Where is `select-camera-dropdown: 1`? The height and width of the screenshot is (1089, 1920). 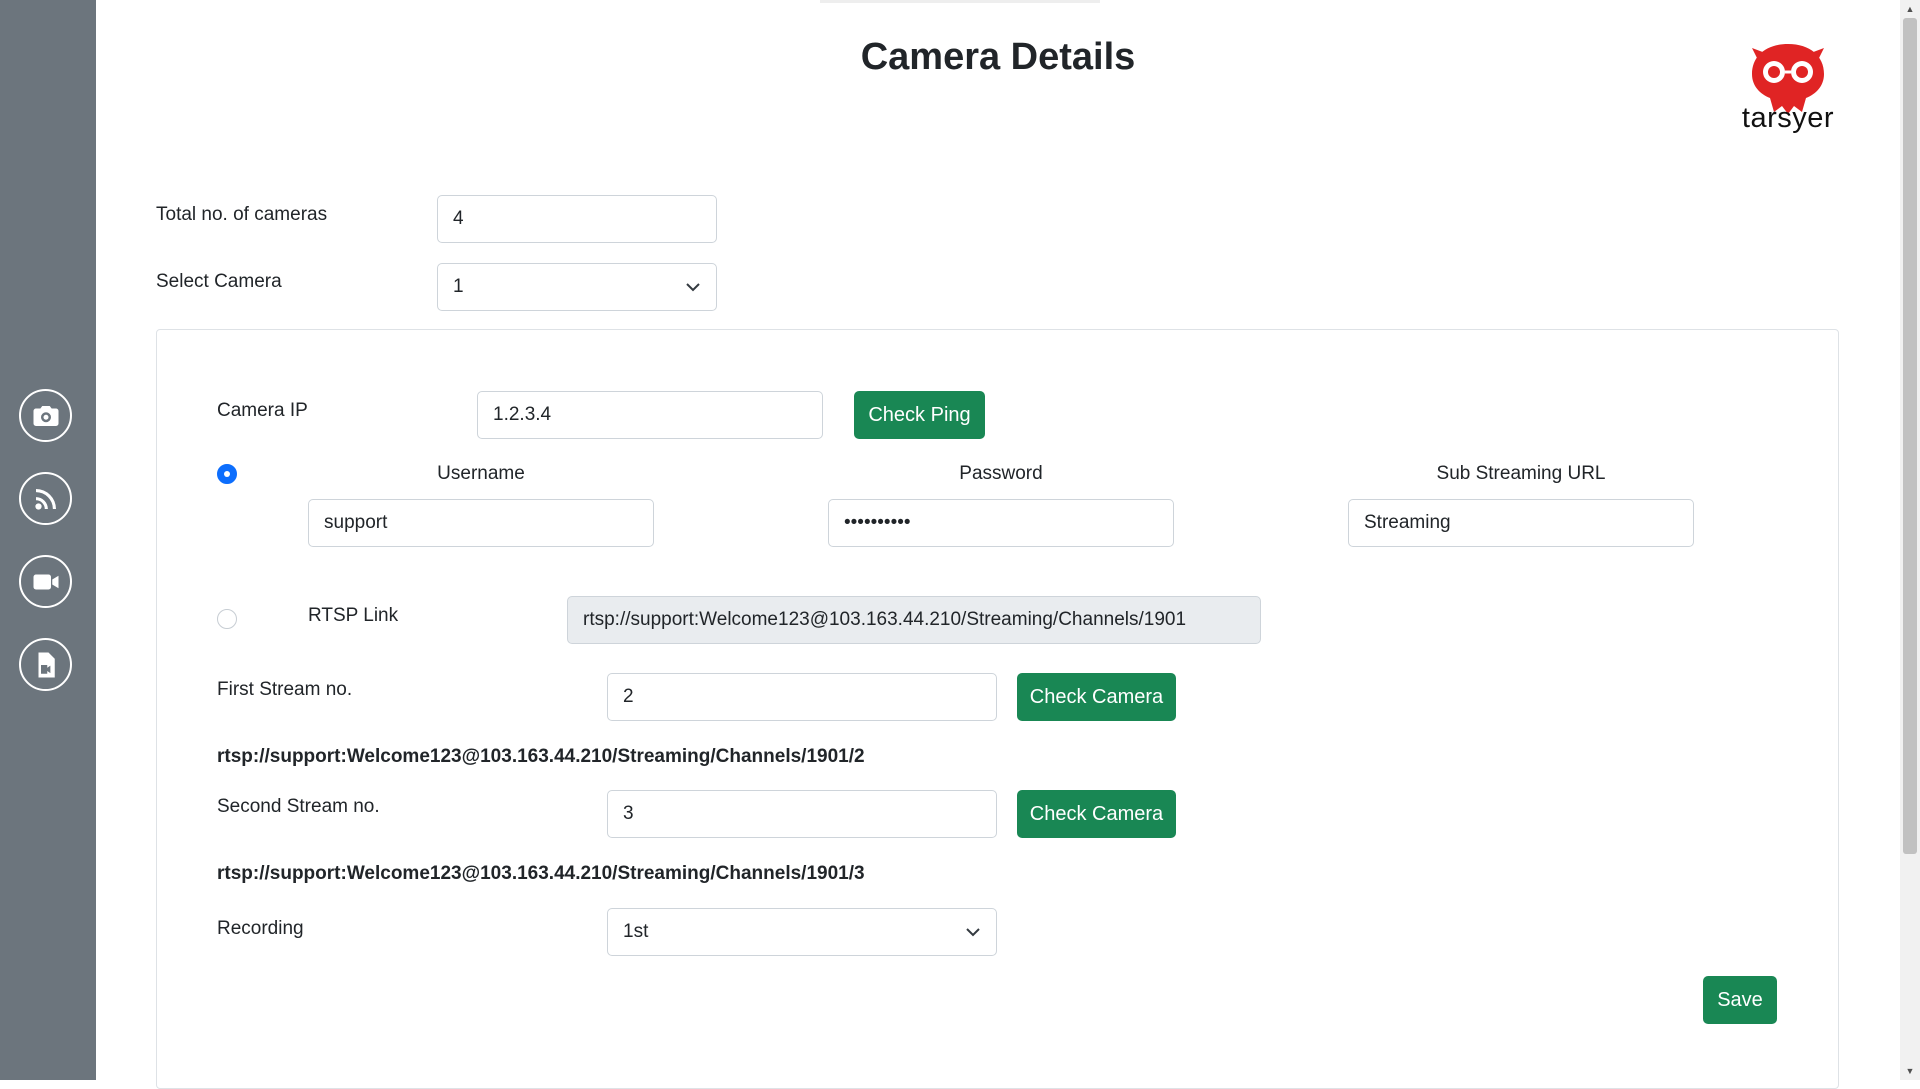 select-camera-dropdown: 1 is located at coordinates (577, 287).